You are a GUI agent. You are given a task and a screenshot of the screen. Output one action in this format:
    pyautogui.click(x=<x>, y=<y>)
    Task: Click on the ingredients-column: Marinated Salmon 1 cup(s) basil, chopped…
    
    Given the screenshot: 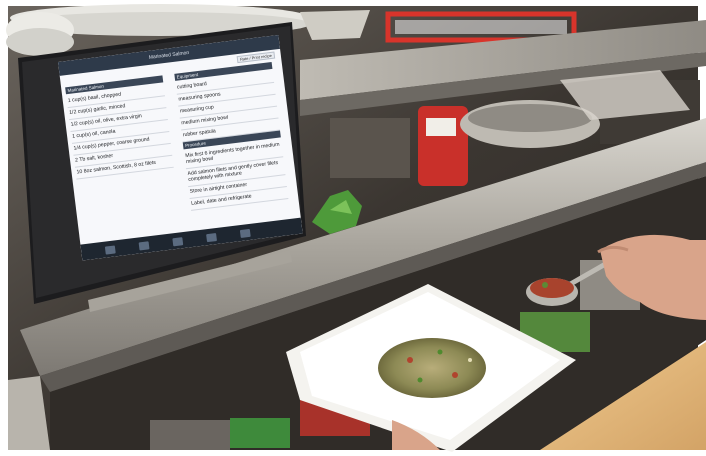 What is the action you would take?
    pyautogui.click(x=119, y=127)
    